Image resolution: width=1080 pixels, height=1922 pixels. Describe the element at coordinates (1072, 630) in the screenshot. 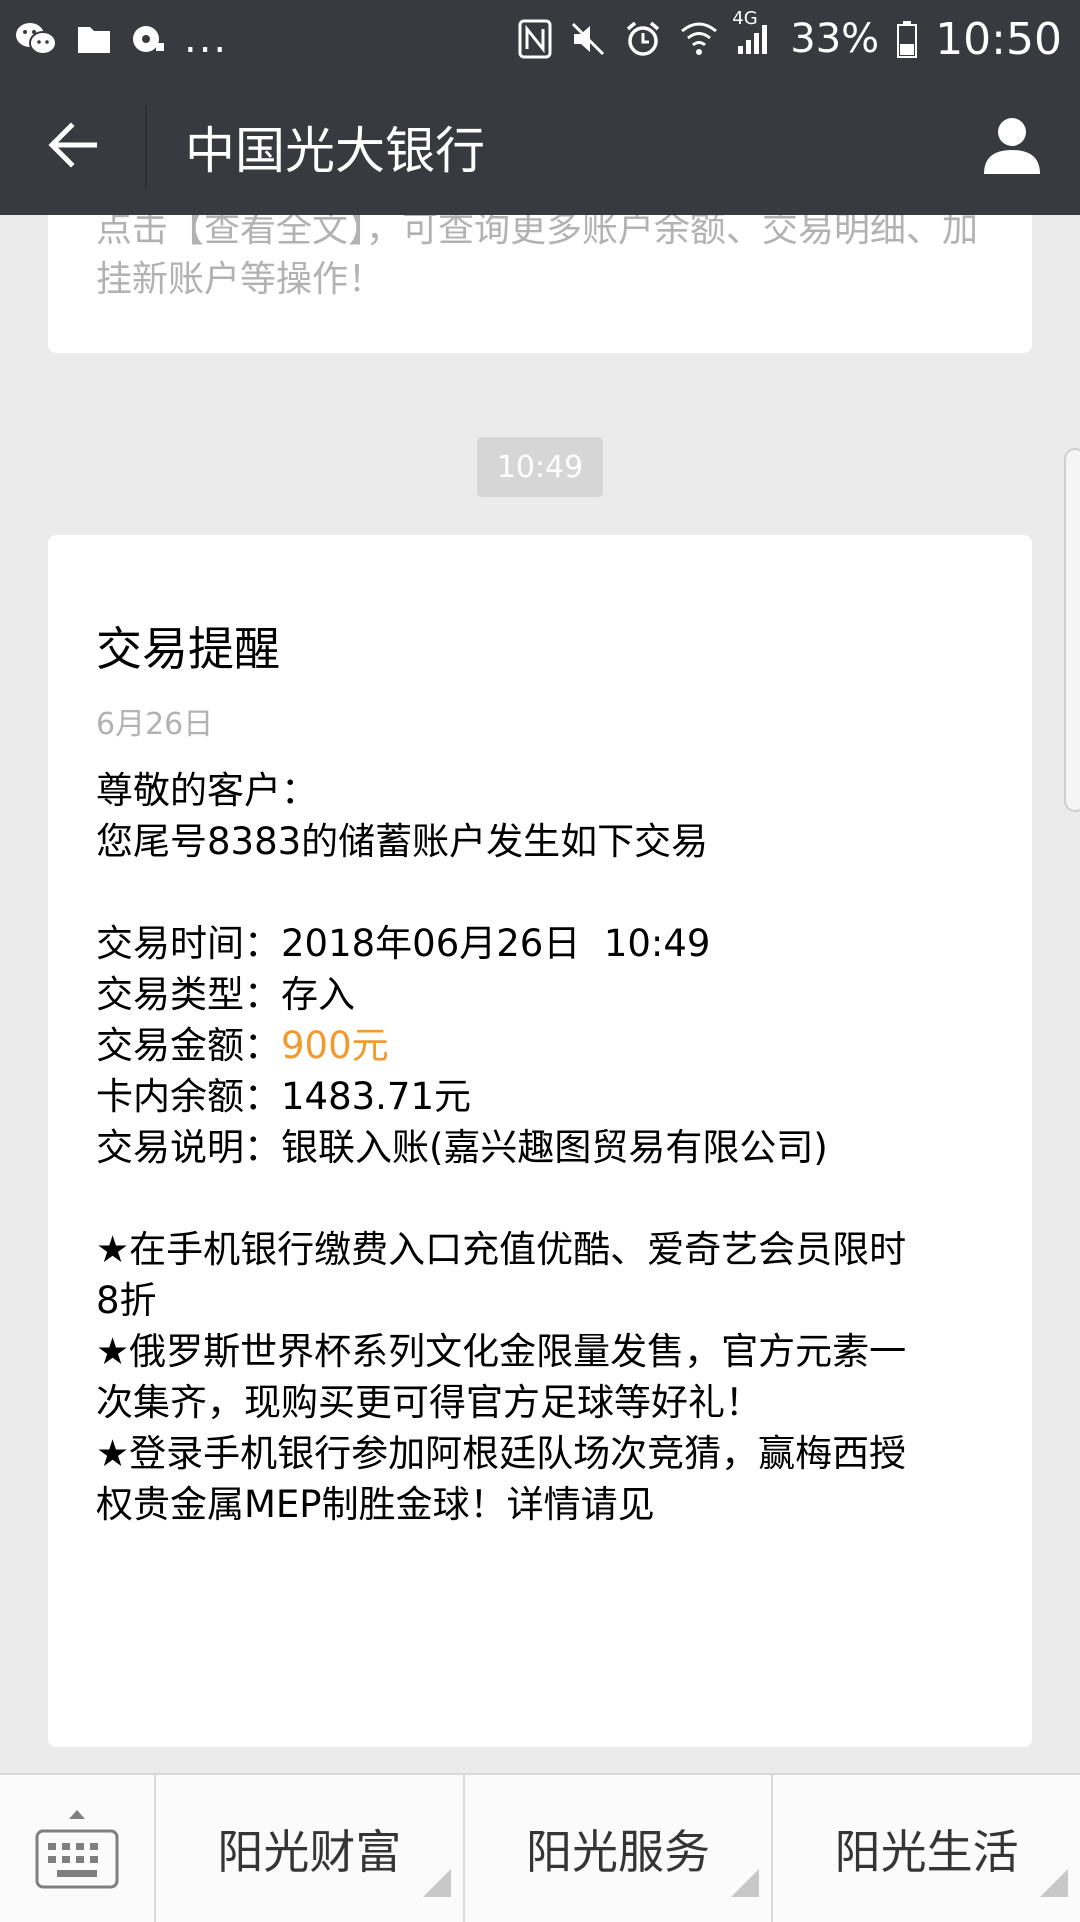

I see `scrollbar` at that location.